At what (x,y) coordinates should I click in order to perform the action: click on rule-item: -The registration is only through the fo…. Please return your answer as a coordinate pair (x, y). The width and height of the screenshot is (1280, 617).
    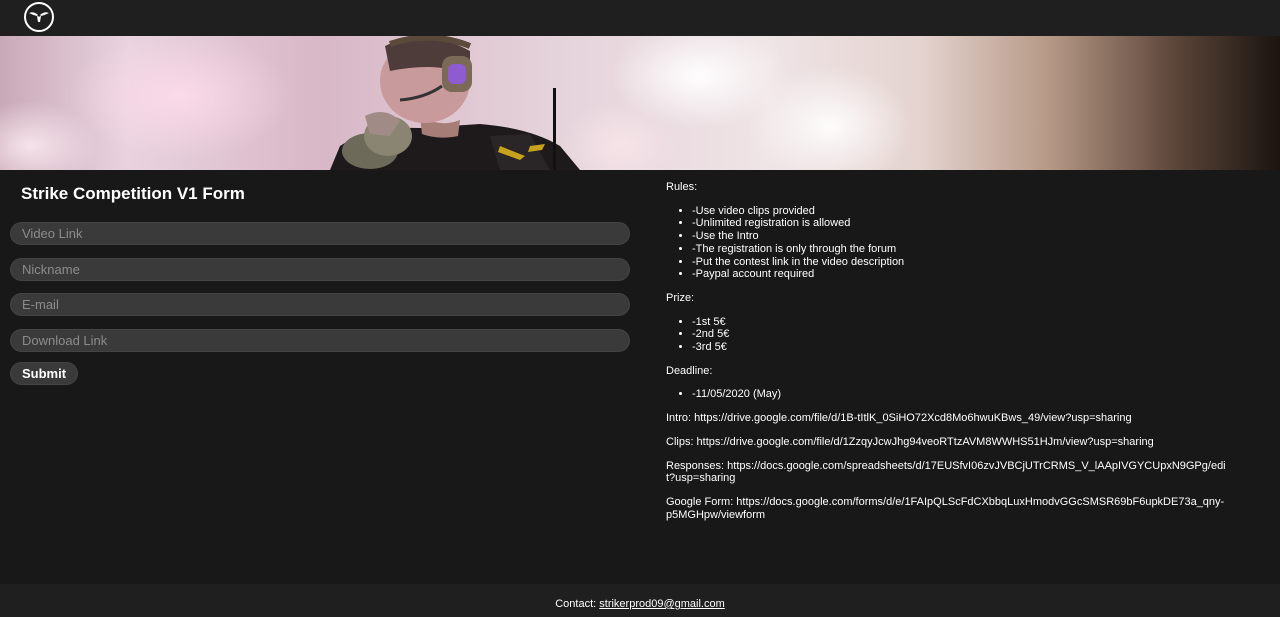
    Looking at the image, I should click on (959, 249).